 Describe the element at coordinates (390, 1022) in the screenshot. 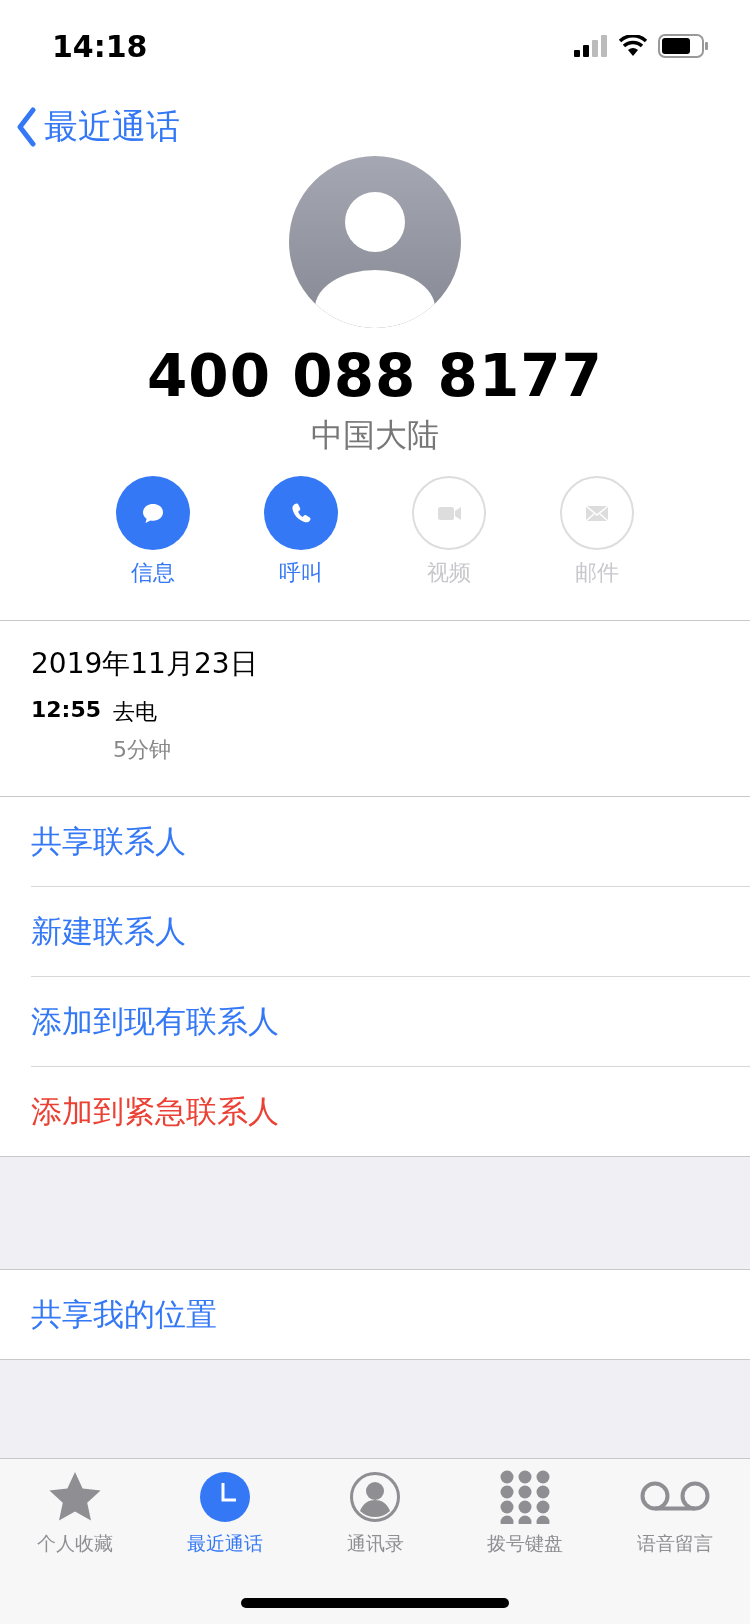

I see `option-row: 添加到现有联系人` at that location.